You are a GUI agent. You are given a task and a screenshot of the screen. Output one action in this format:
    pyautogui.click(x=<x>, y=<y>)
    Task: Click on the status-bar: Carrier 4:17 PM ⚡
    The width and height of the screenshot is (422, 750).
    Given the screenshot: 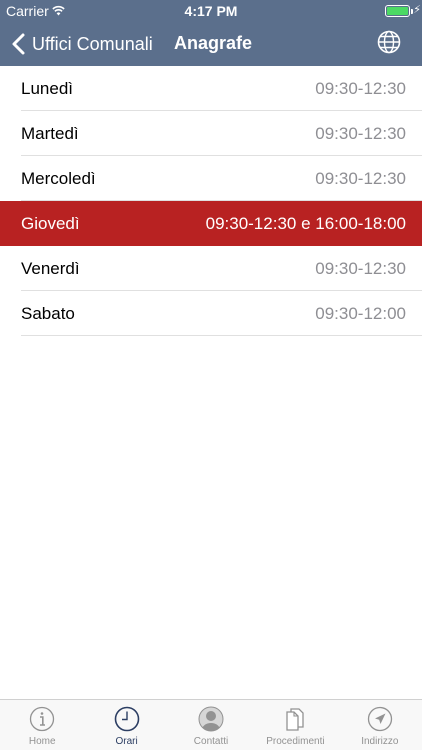 What is the action you would take?
    pyautogui.click(x=211, y=11)
    